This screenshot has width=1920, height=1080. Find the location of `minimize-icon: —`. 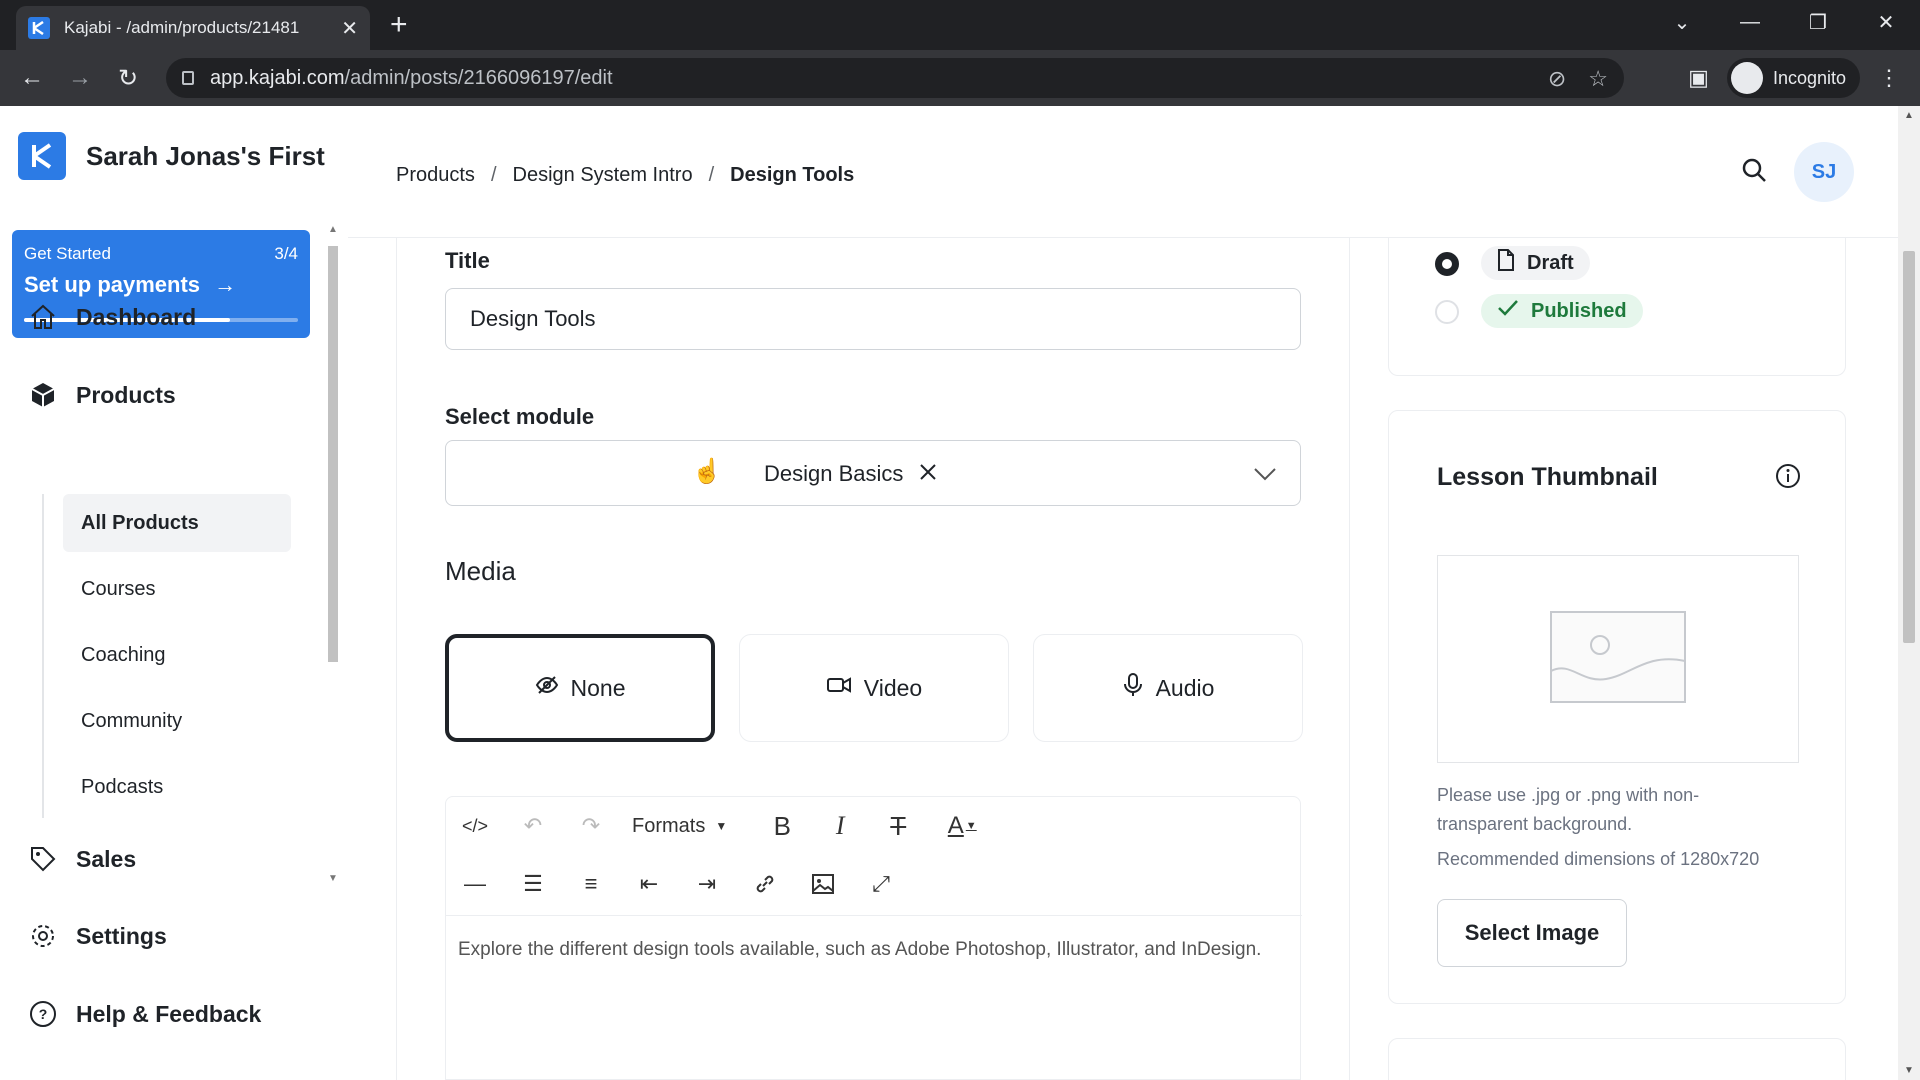

minimize-icon: — is located at coordinates (1750, 22).